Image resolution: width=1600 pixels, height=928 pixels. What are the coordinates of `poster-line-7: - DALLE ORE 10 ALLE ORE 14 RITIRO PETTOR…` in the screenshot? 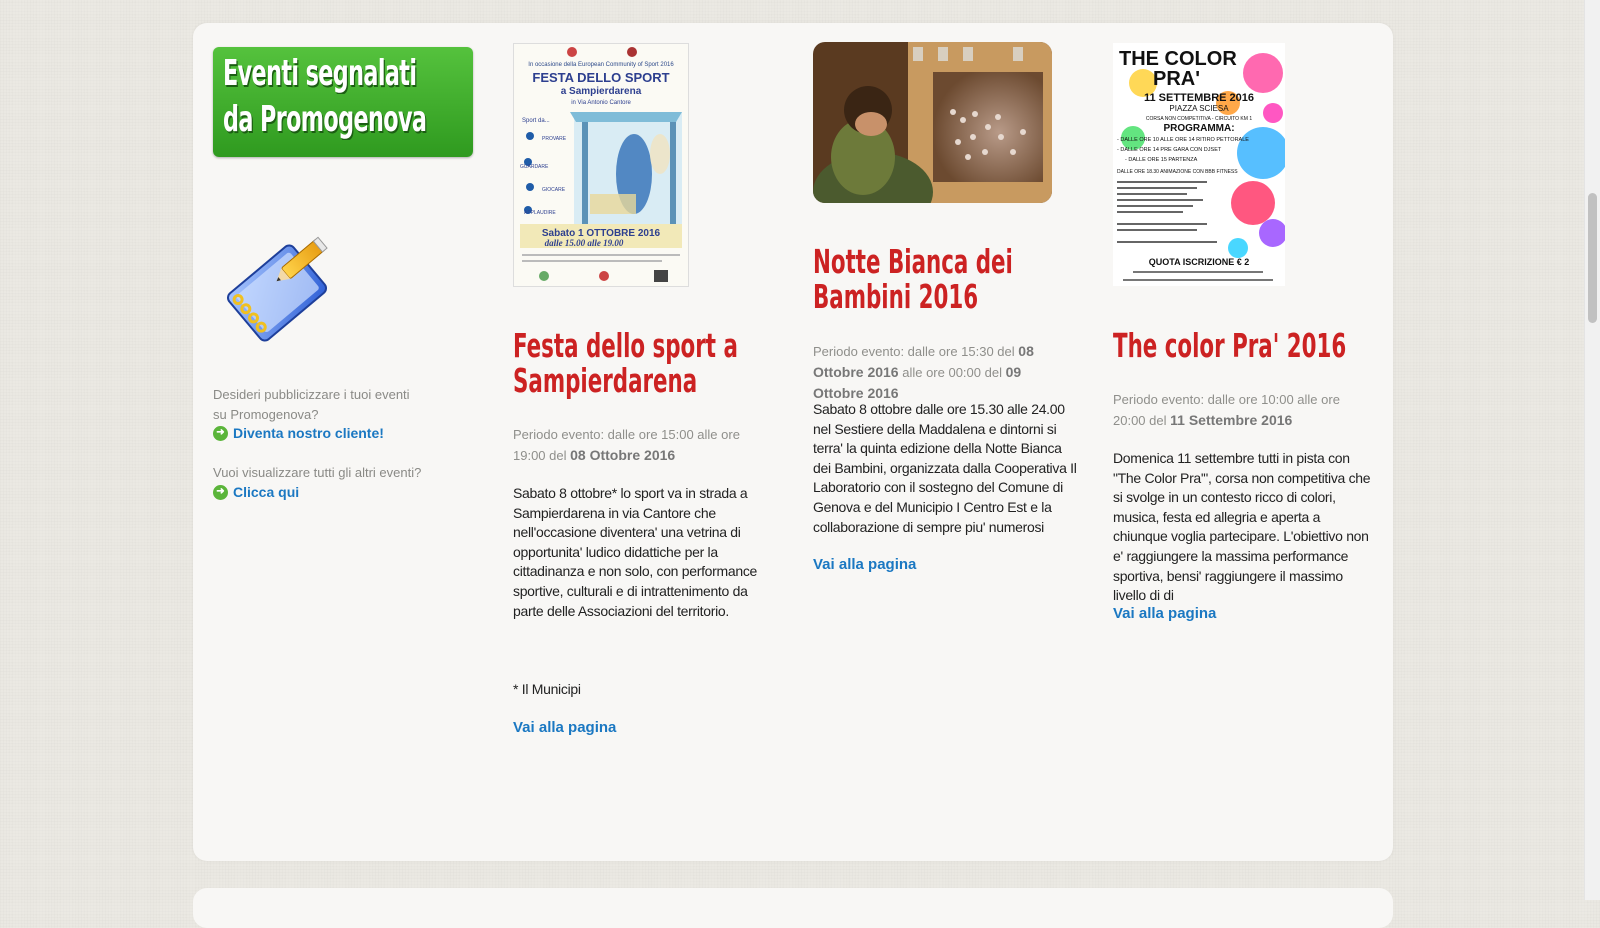 It's located at (1183, 140).